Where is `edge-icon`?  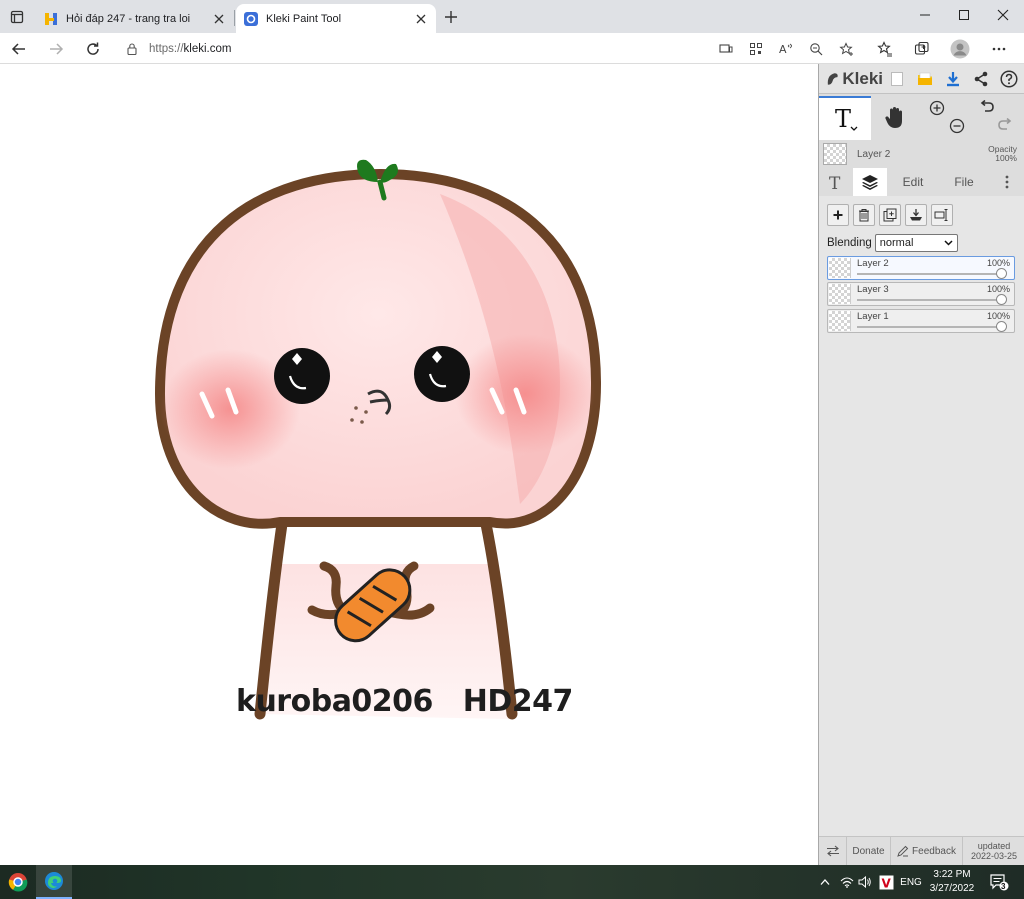 edge-icon is located at coordinates (54, 881).